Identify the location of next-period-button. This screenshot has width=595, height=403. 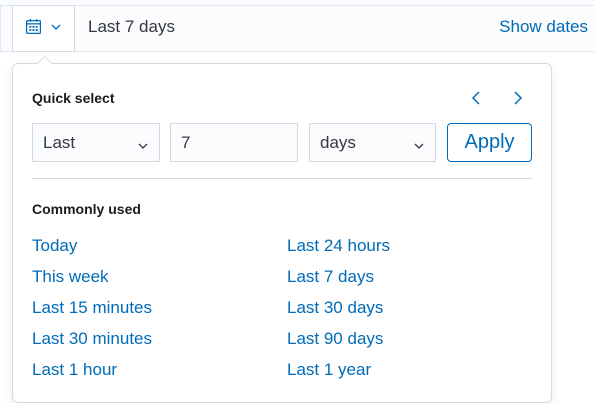
(517, 98).